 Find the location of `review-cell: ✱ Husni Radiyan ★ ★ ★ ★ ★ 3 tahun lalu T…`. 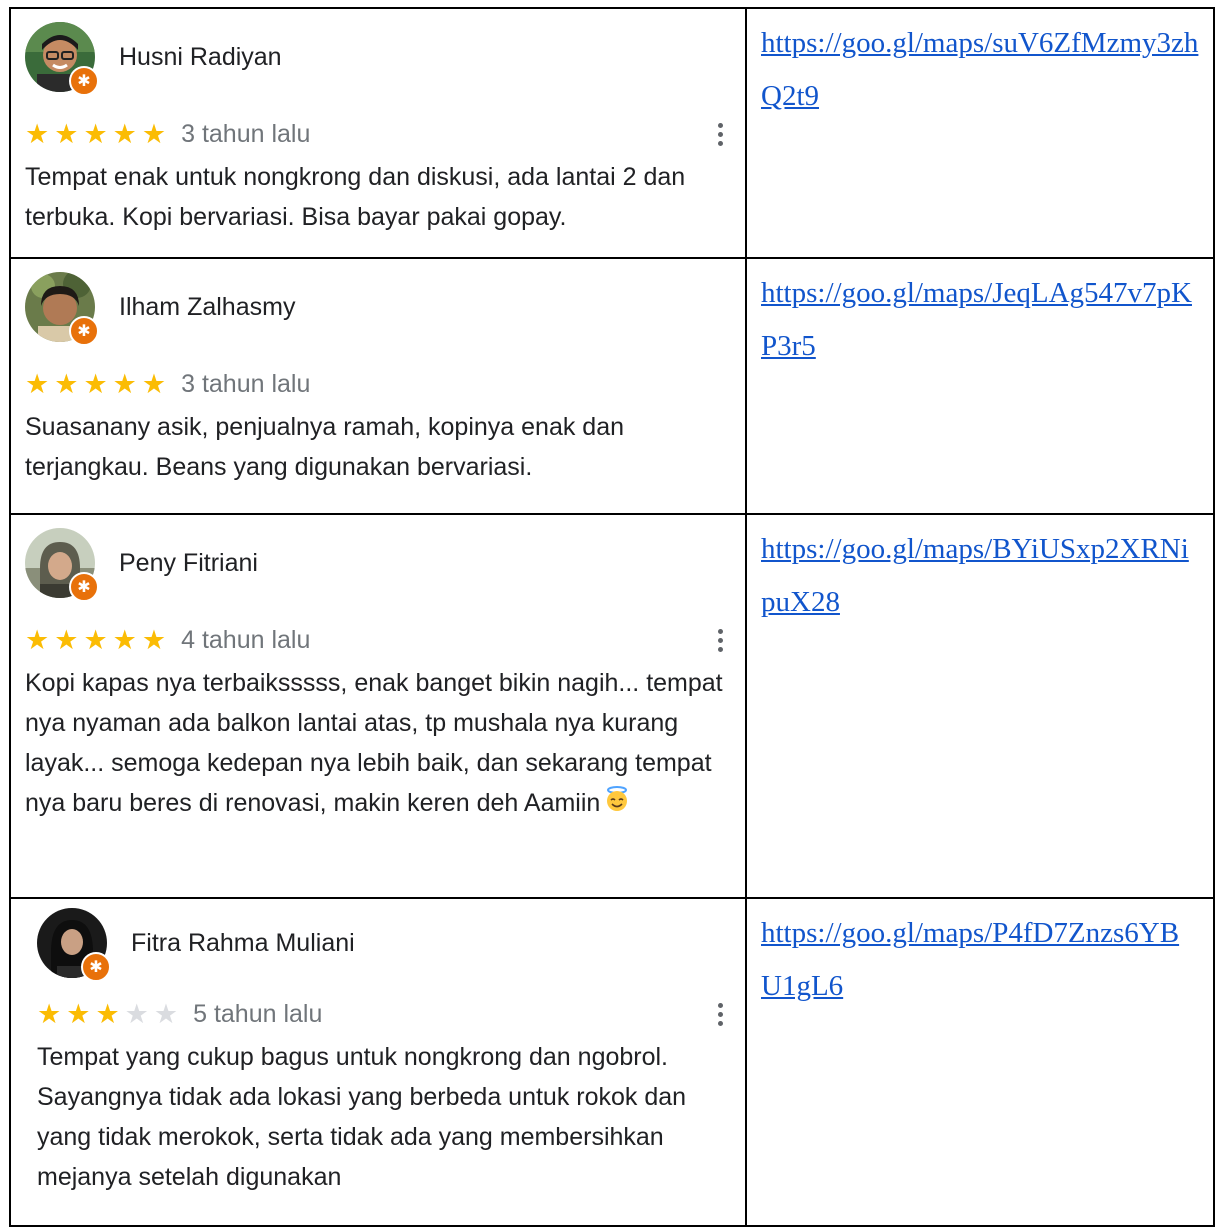

review-cell: ✱ Husni Radiyan ★ ★ ★ ★ ★ 3 tahun lalu T… is located at coordinates (378, 133).